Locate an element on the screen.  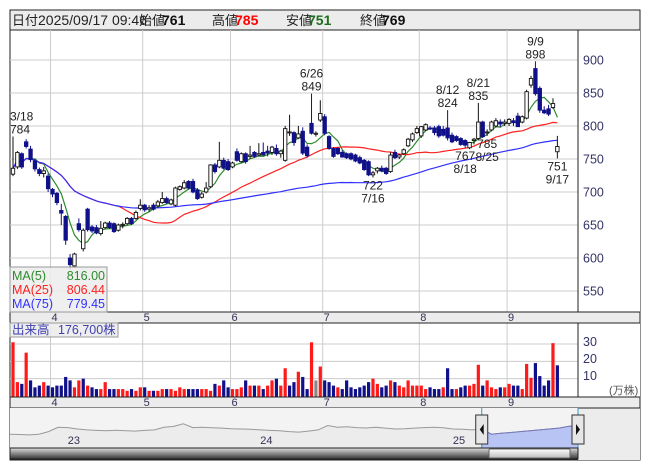
open-value: 761 is located at coordinates (174, 20).